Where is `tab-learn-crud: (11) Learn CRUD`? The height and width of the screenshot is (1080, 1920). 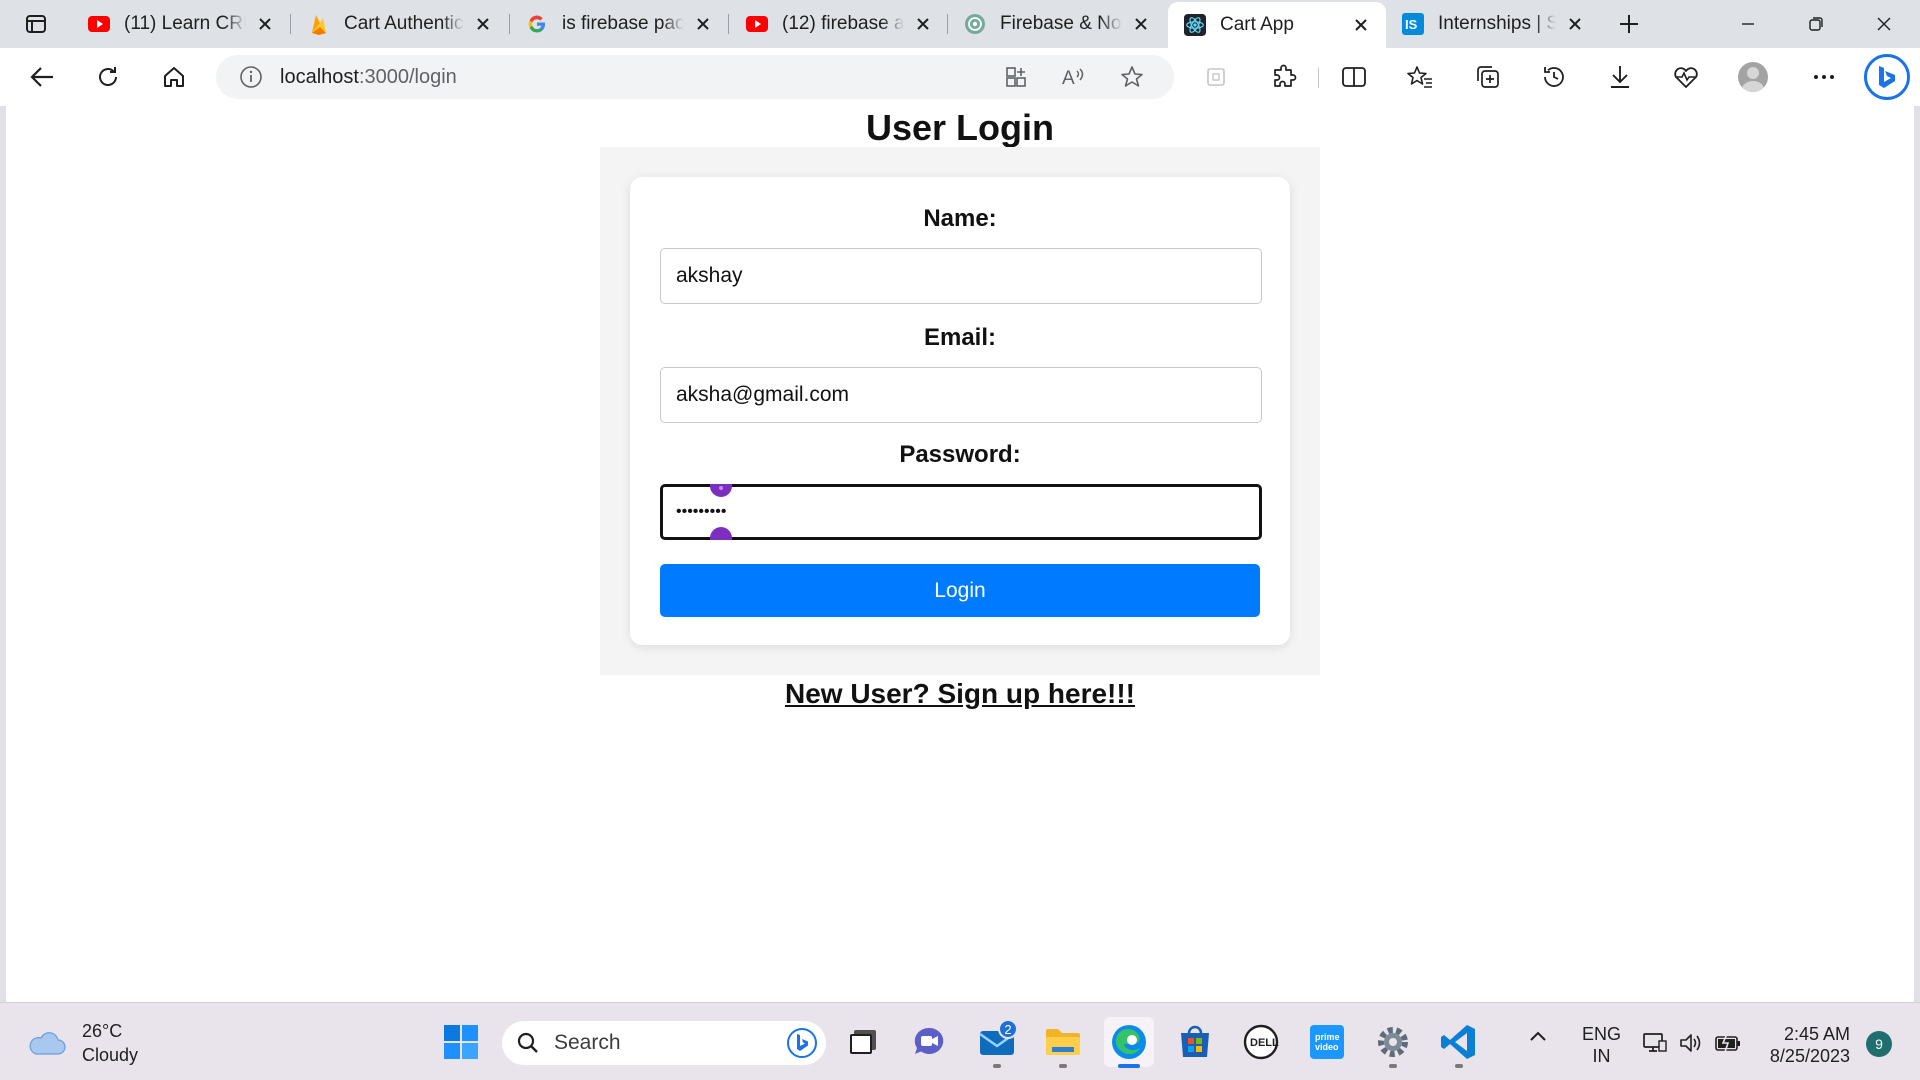 tab-learn-crud: (11) Learn CRUD is located at coordinates (181, 24).